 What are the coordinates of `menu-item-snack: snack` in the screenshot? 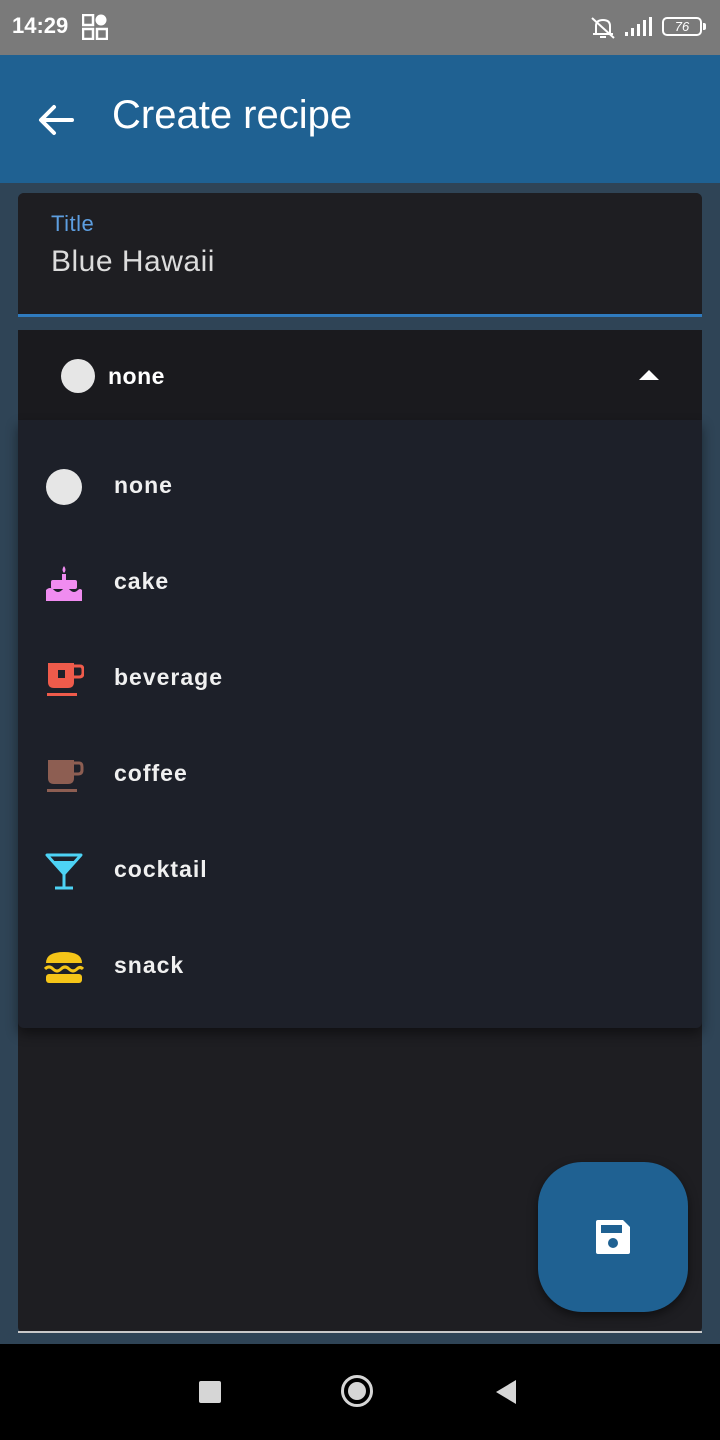 It's located at (360, 966).